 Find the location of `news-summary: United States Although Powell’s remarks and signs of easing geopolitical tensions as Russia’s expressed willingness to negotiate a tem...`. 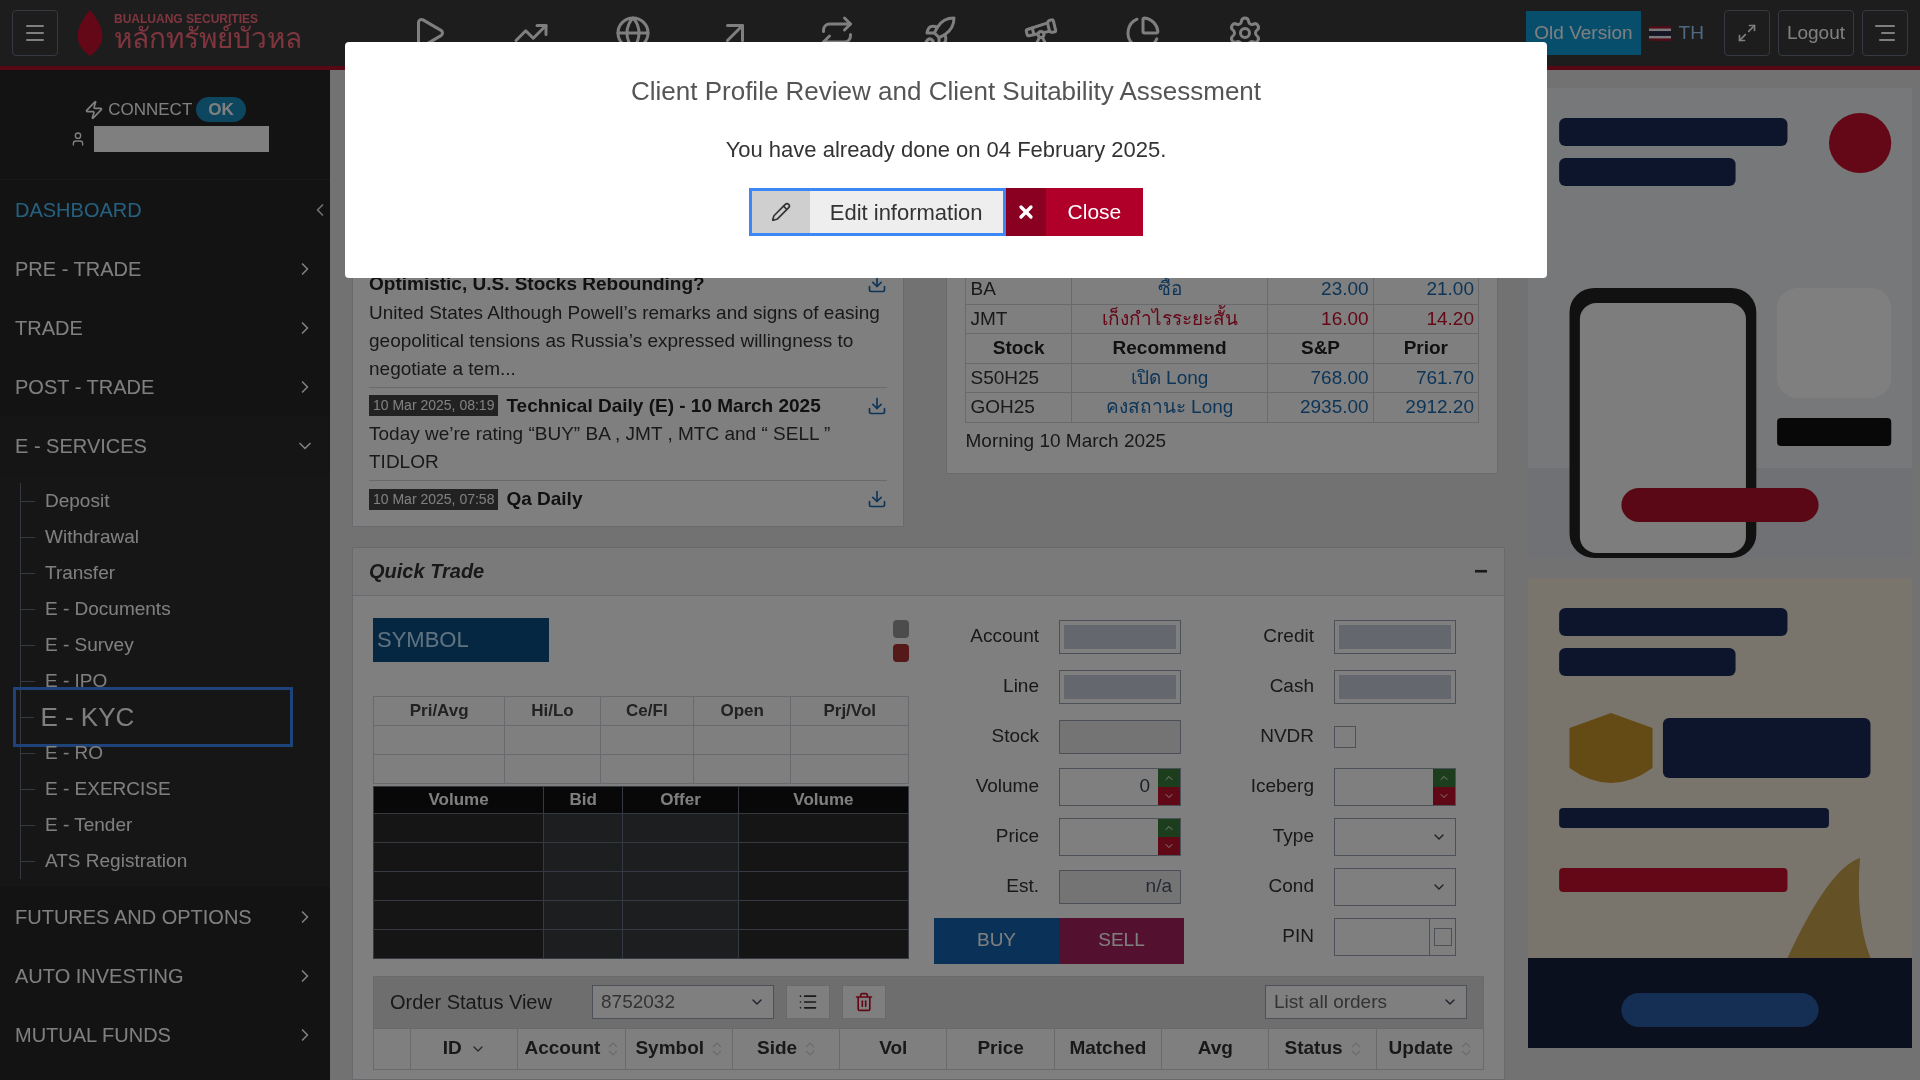

news-summary: United States Although Powell’s remarks and signs of easing geopolitical tensions as Russia’s expressed willingness to negotiate a tem... is located at coordinates (625, 340).